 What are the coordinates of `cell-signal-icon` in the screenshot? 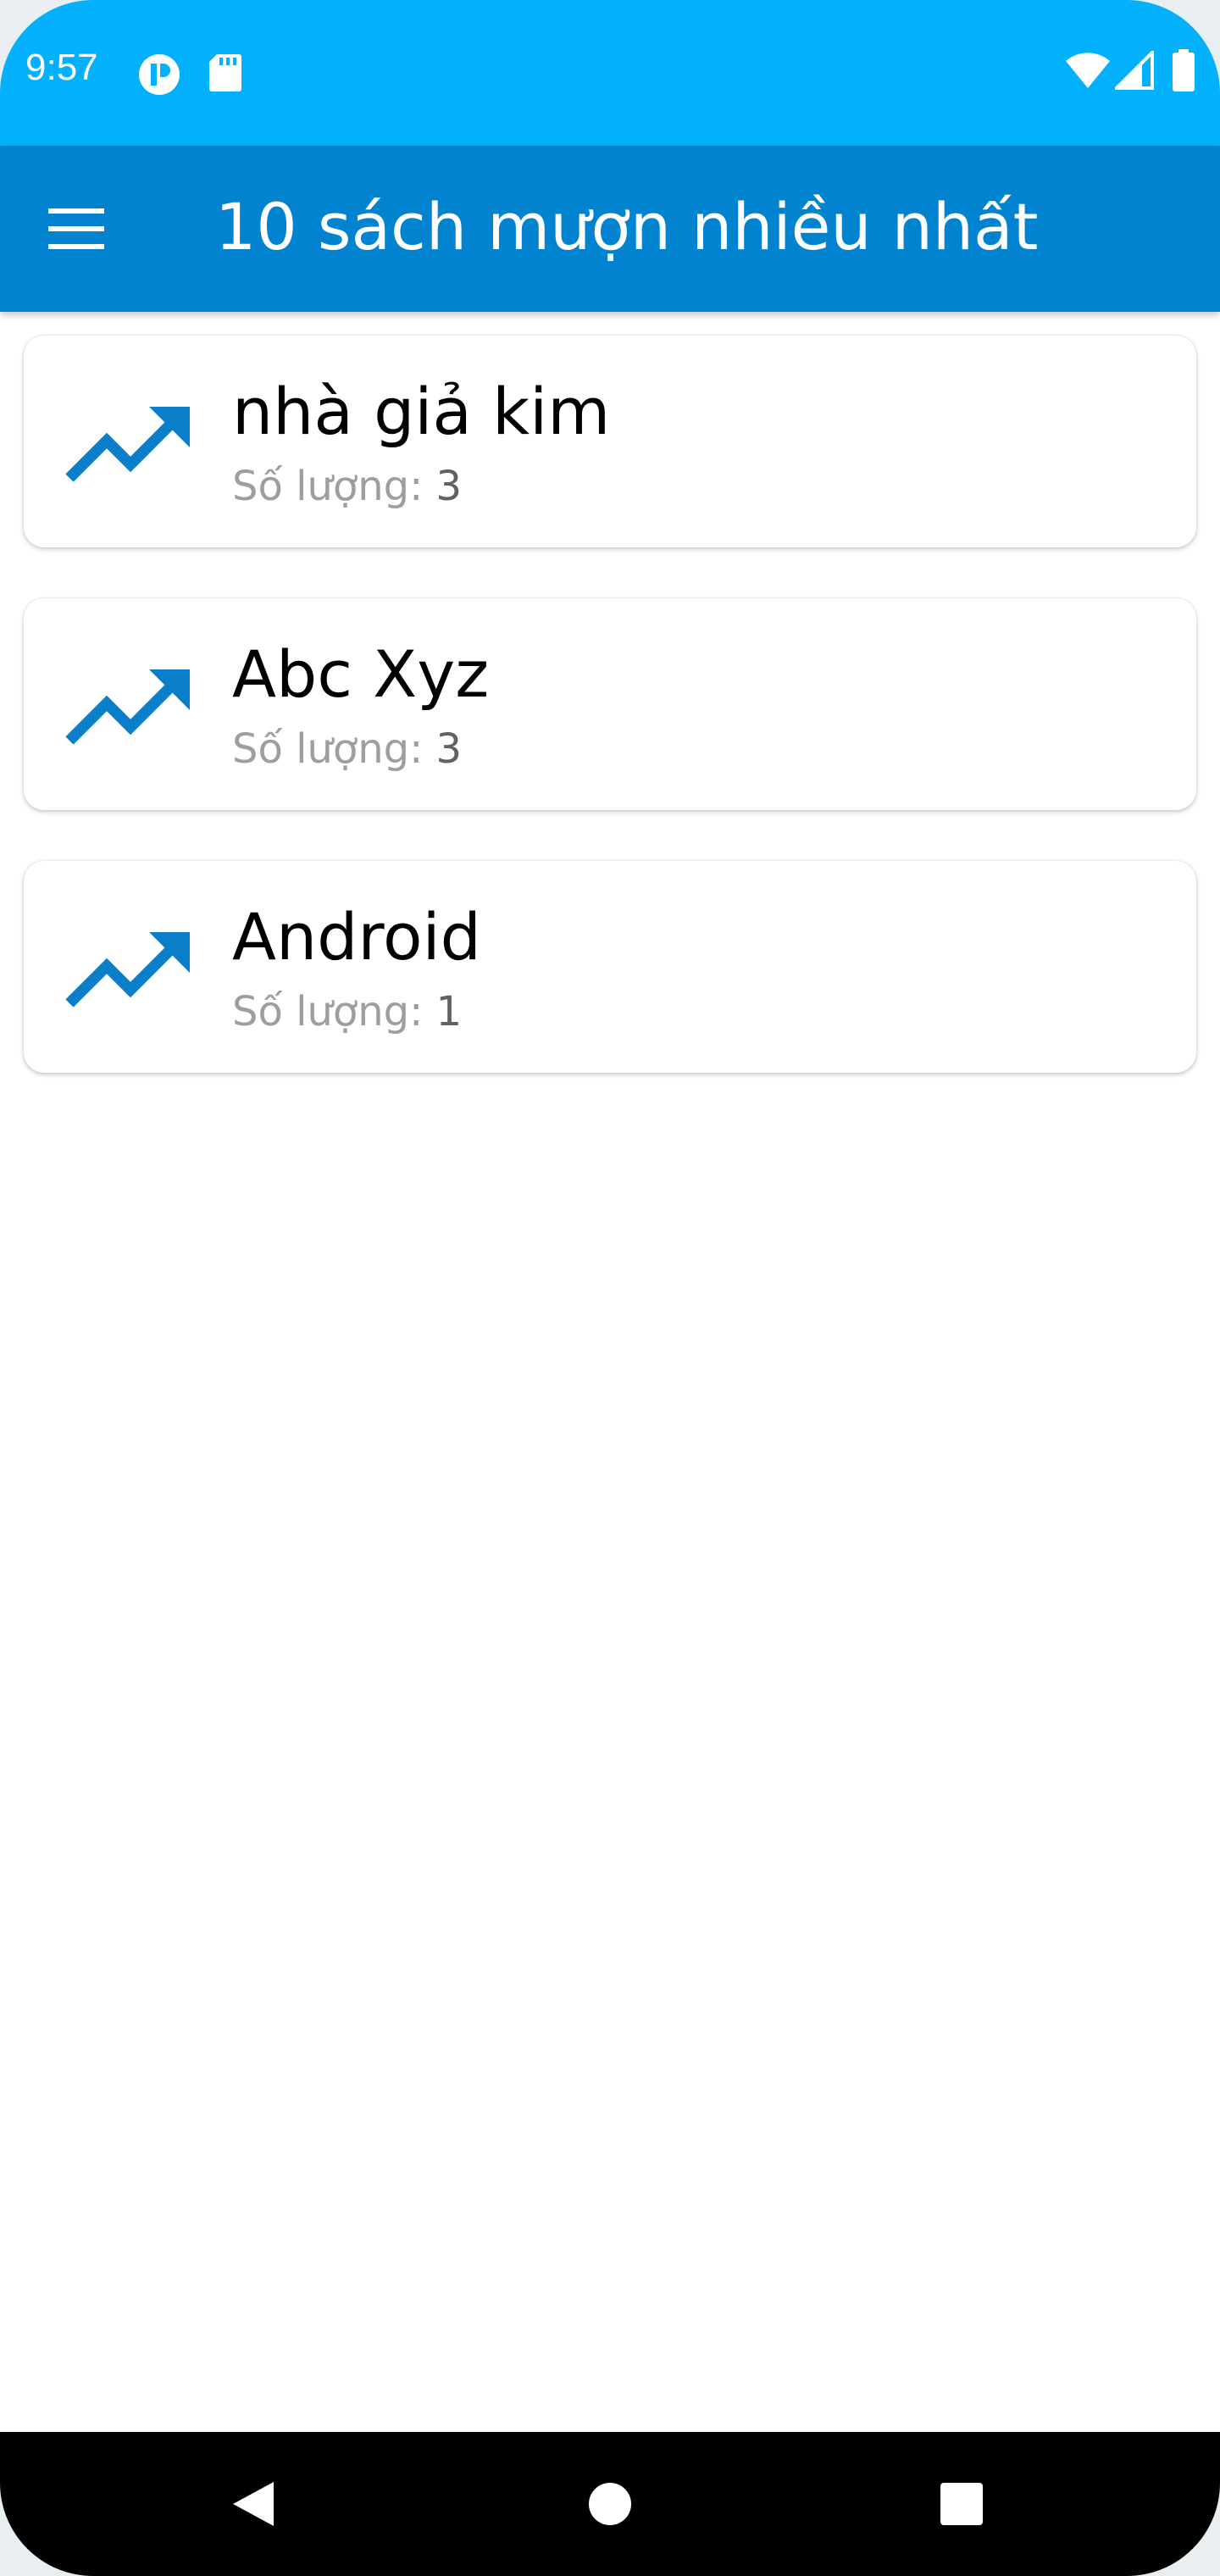 It's located at (1133, 70).